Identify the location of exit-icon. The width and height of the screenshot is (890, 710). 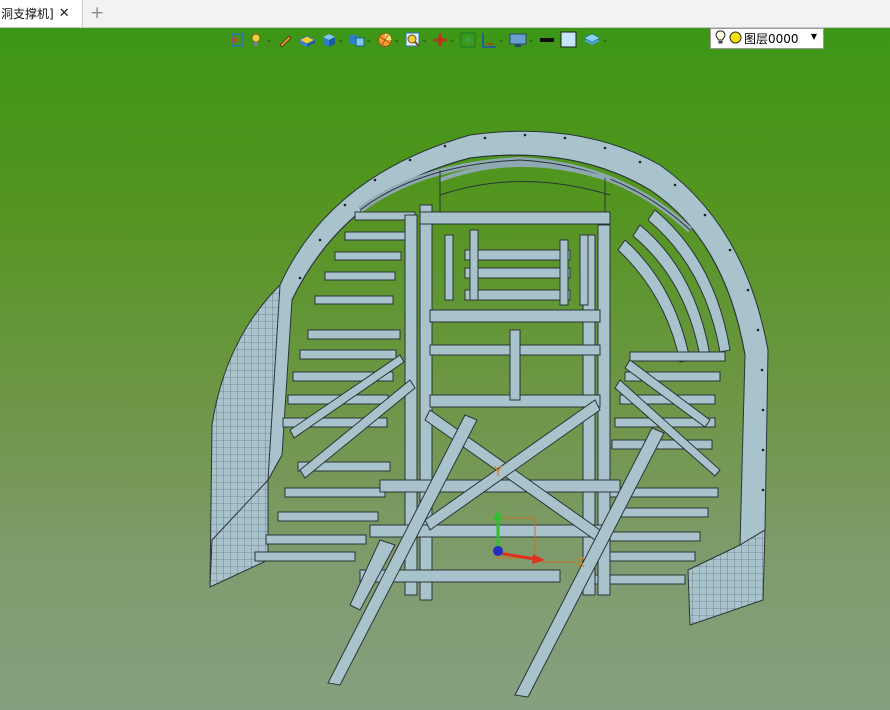
(236, 40).